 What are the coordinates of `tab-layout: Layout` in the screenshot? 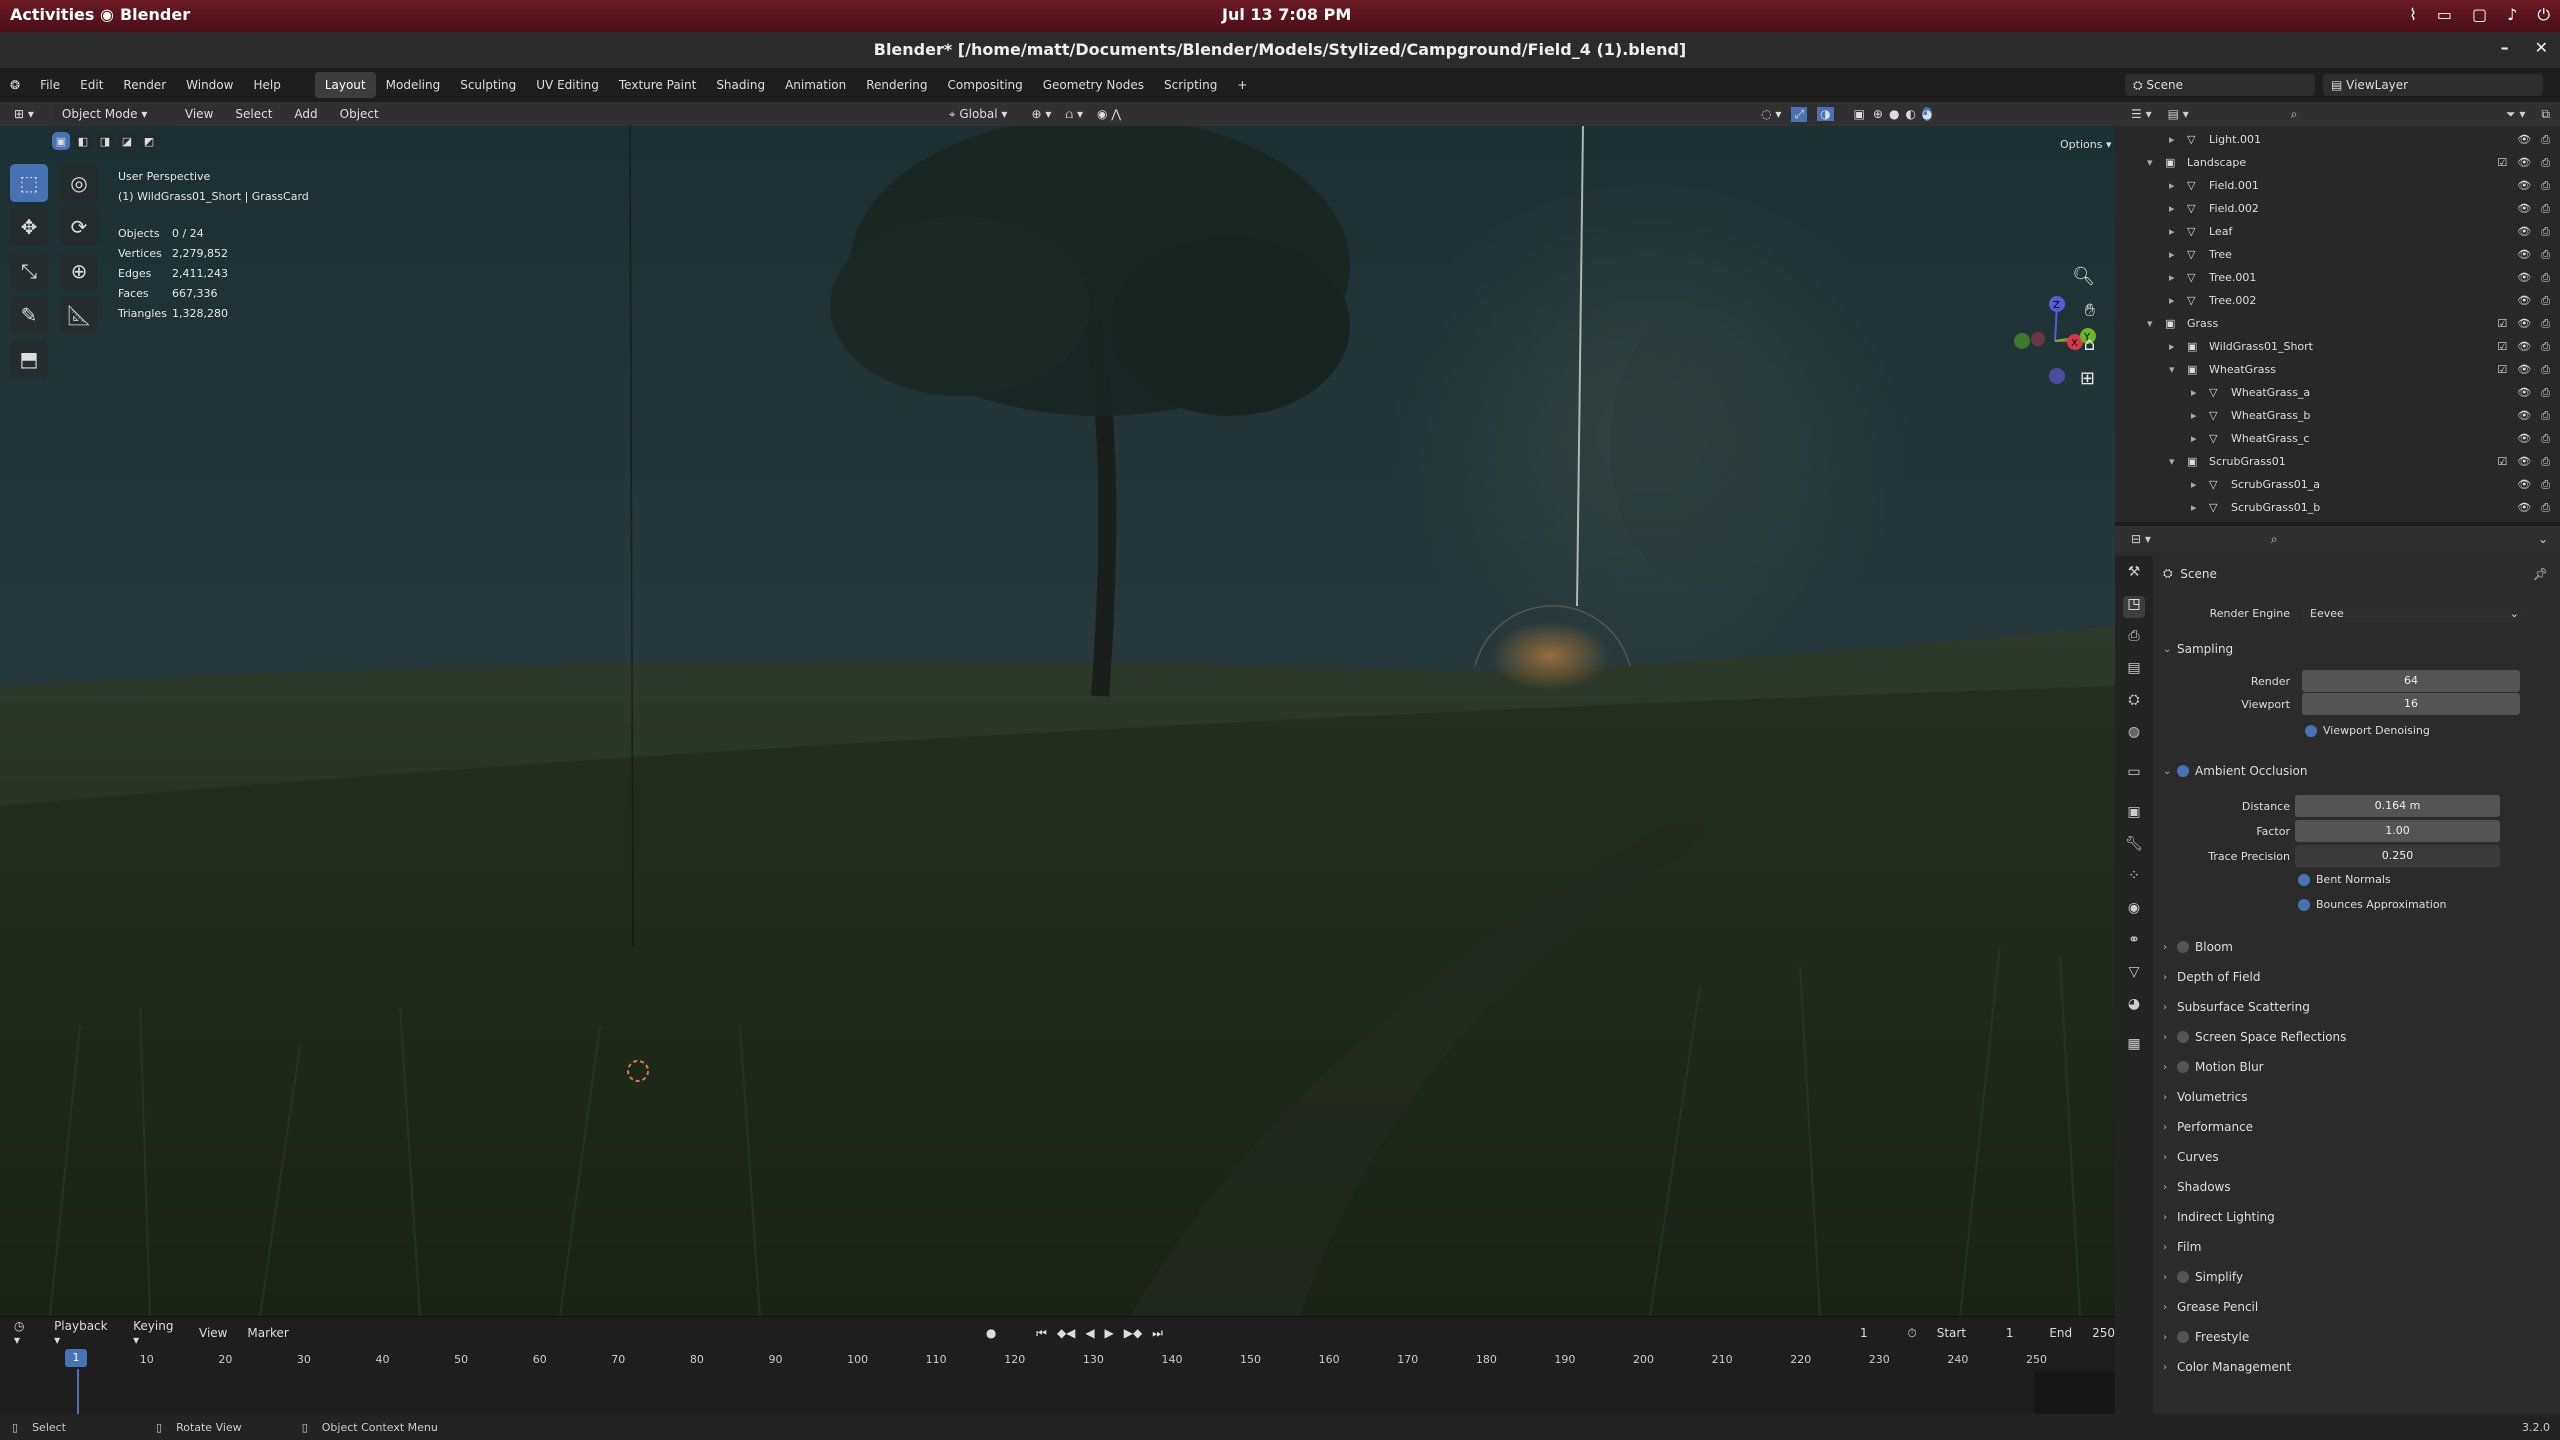 It's located at (345, 85).